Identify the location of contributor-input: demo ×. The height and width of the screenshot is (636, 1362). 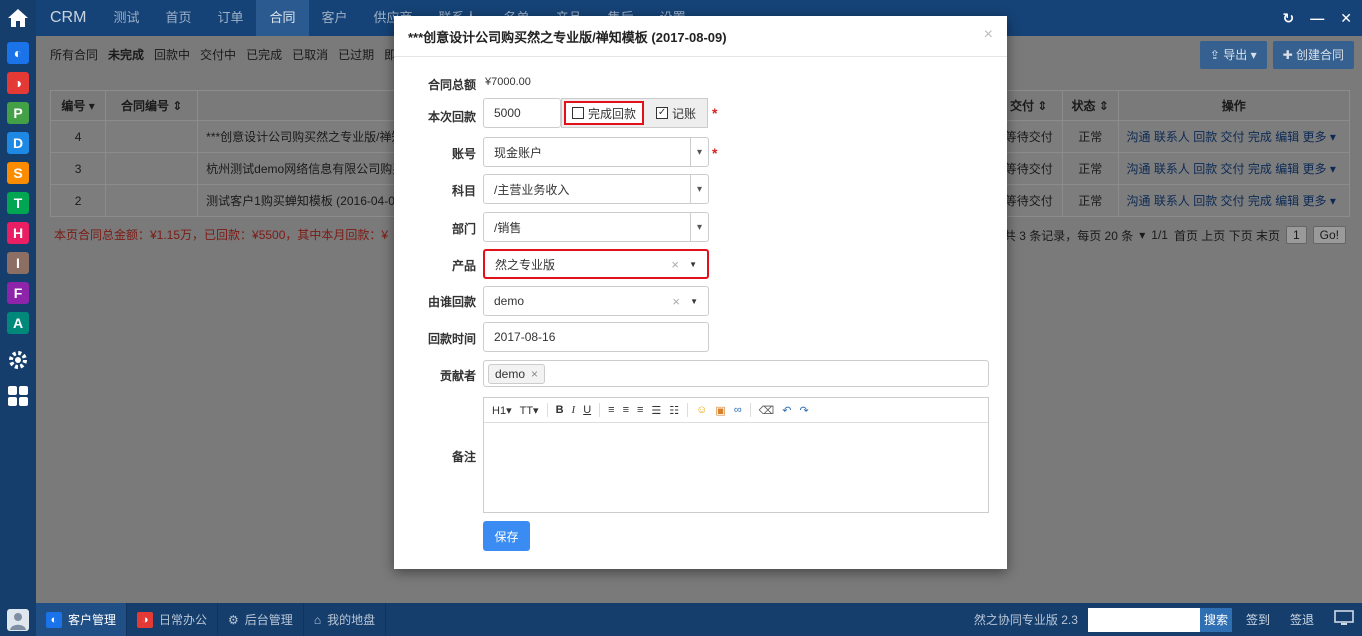
(736, 373).